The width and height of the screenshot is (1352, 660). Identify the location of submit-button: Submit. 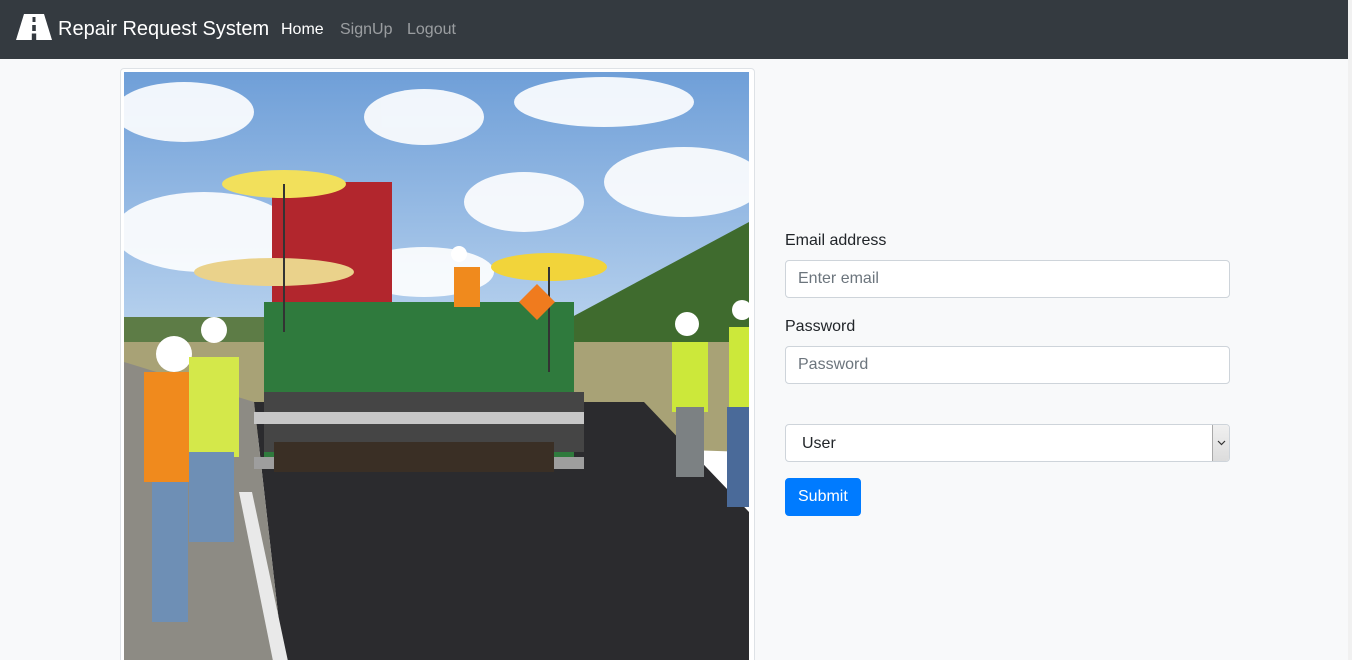
(823, 497).